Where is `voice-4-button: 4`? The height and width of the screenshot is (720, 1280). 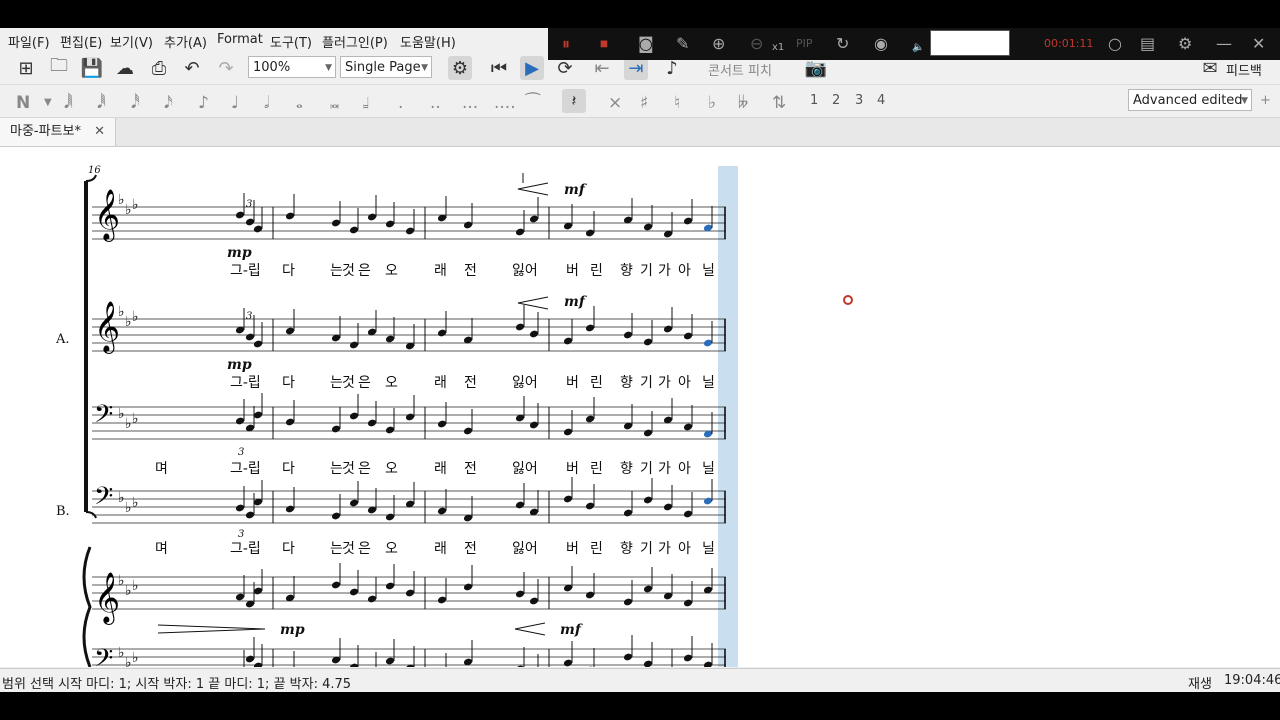
voice-4-button: 4 is located at coordinates (881, 100).